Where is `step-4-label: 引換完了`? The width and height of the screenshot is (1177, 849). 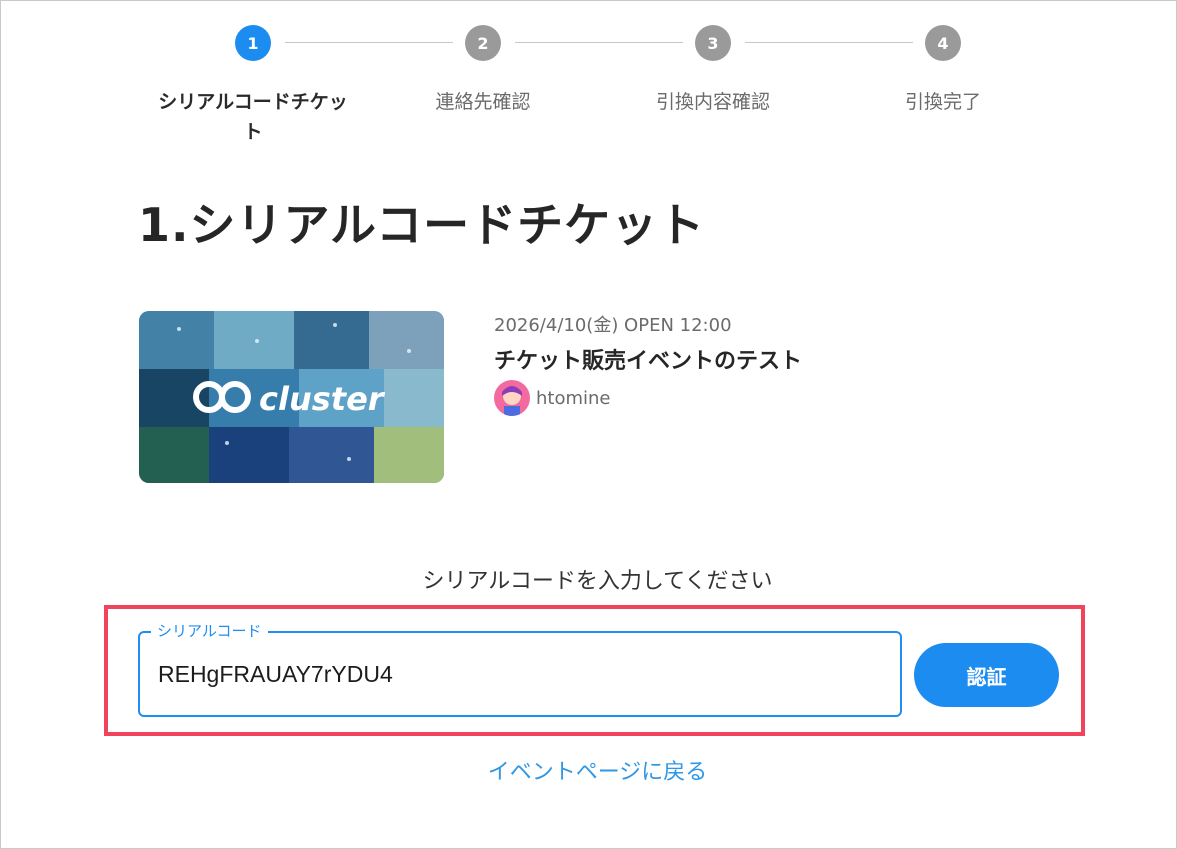 step-4-label: 引換完了 is located at coordinates (942, 102).